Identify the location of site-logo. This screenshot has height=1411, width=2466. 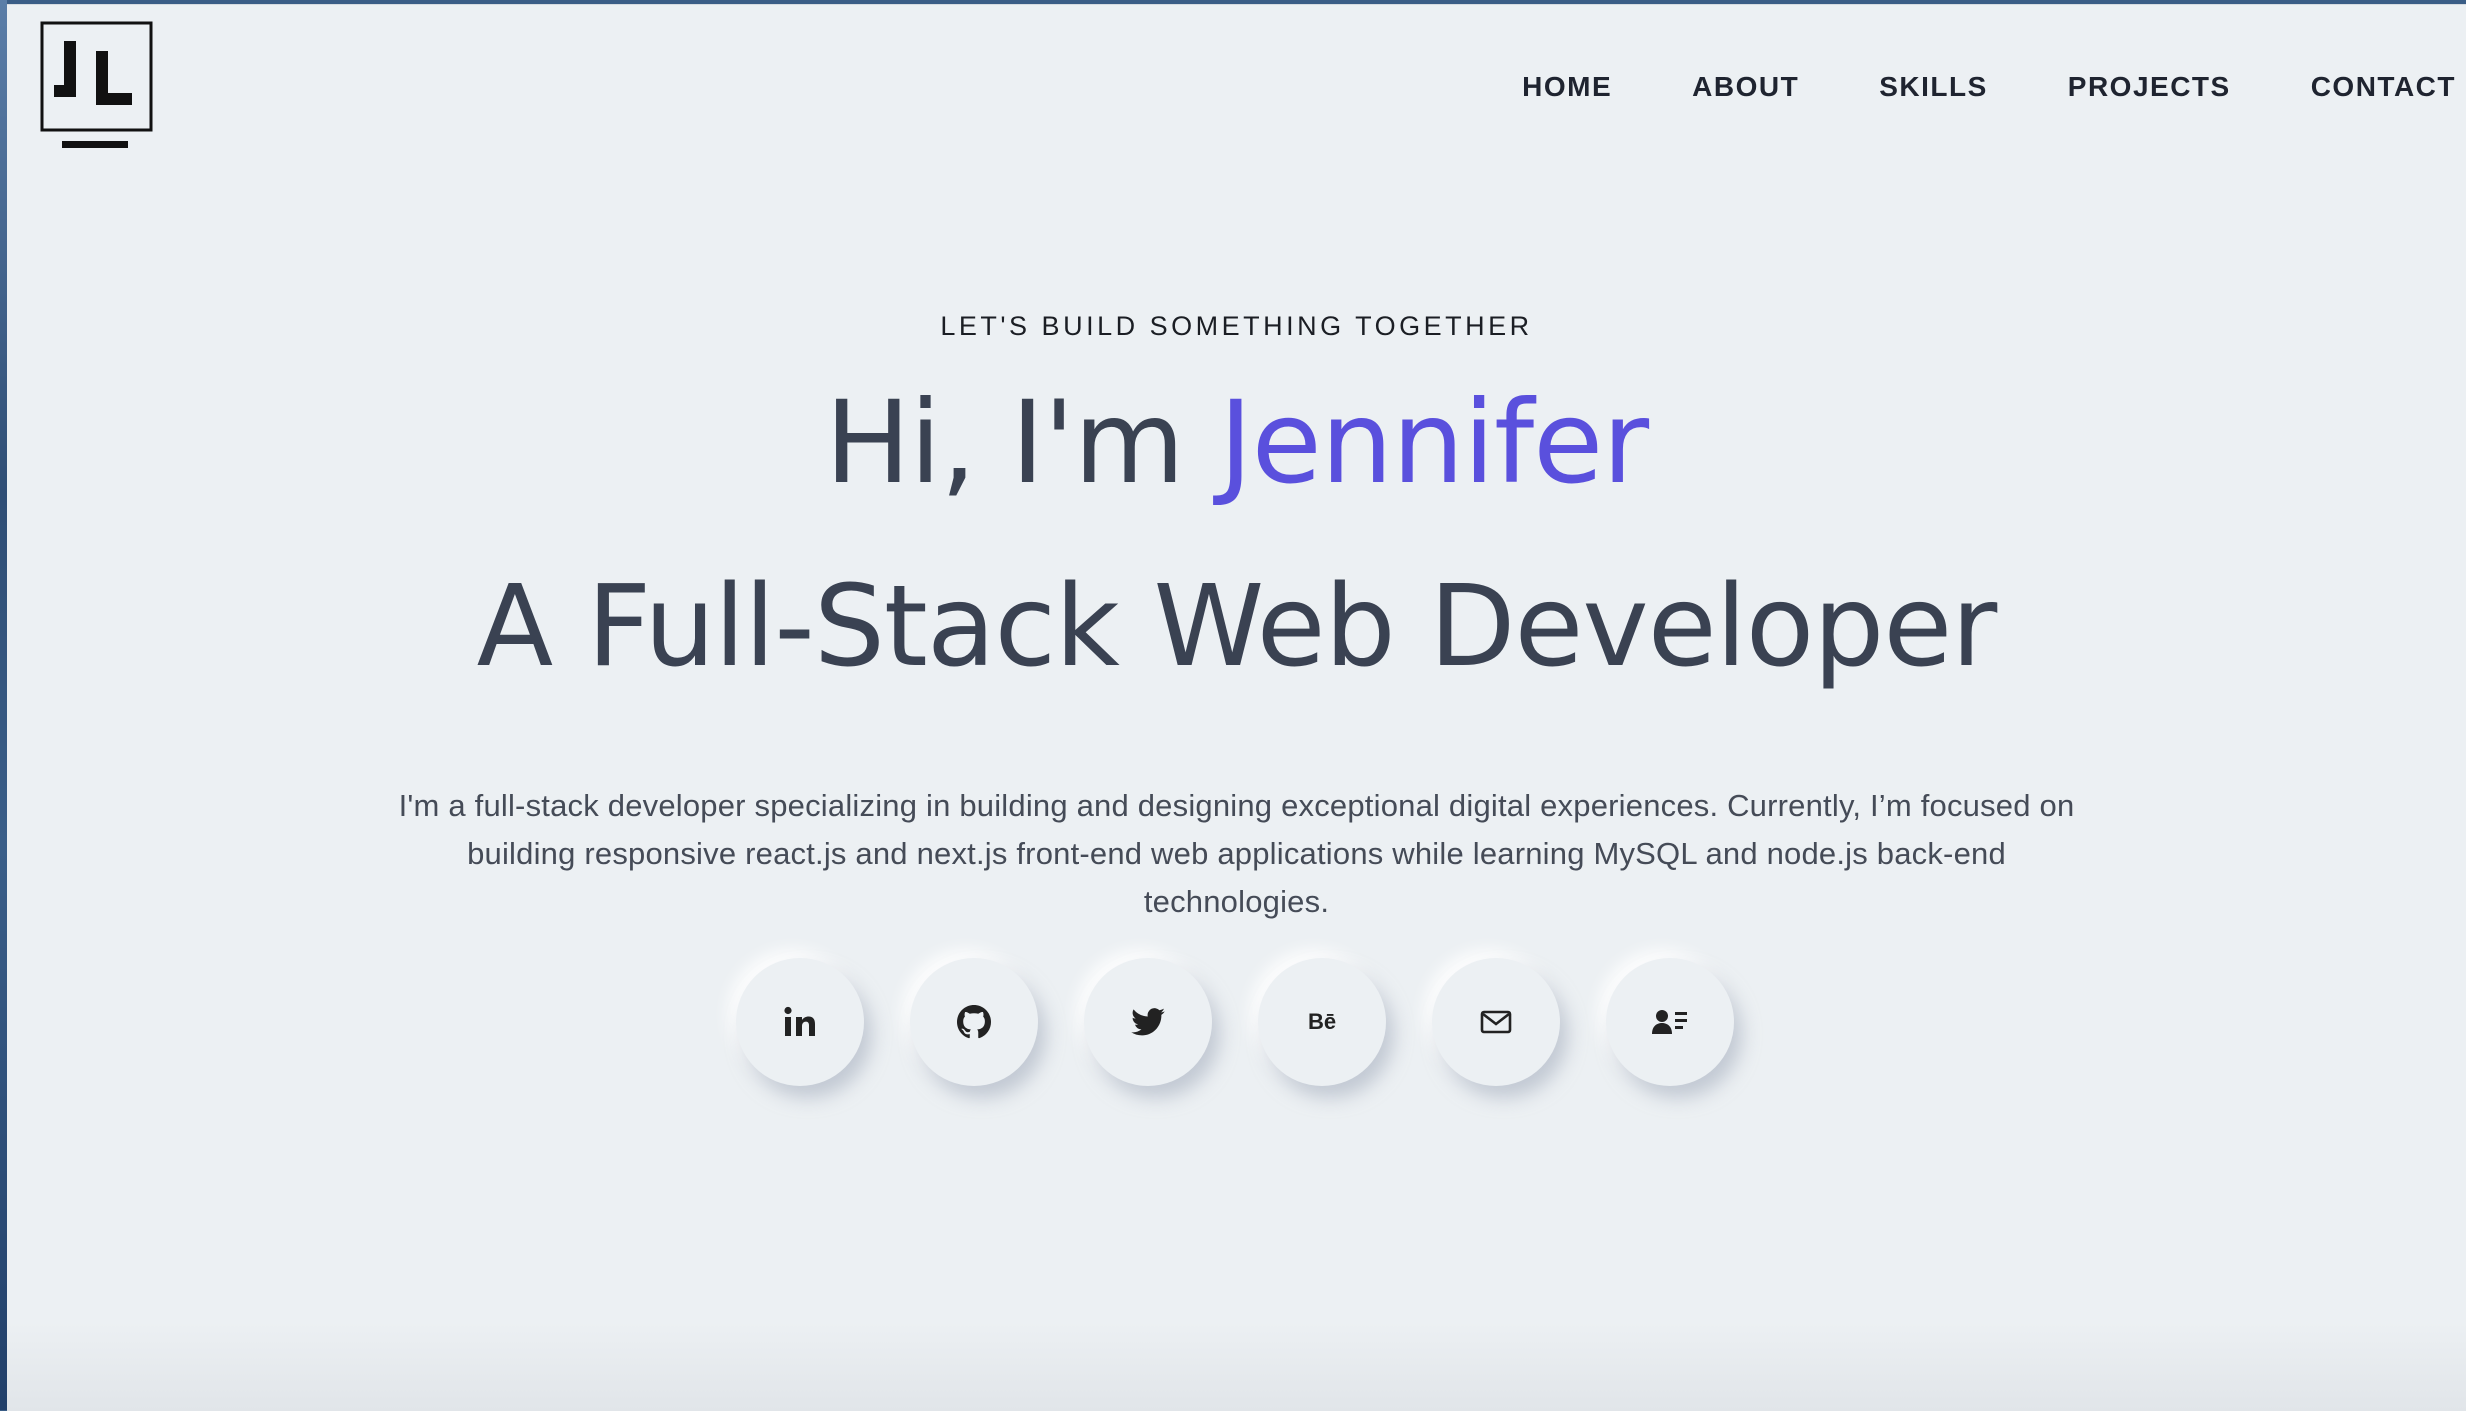
(96, 86).